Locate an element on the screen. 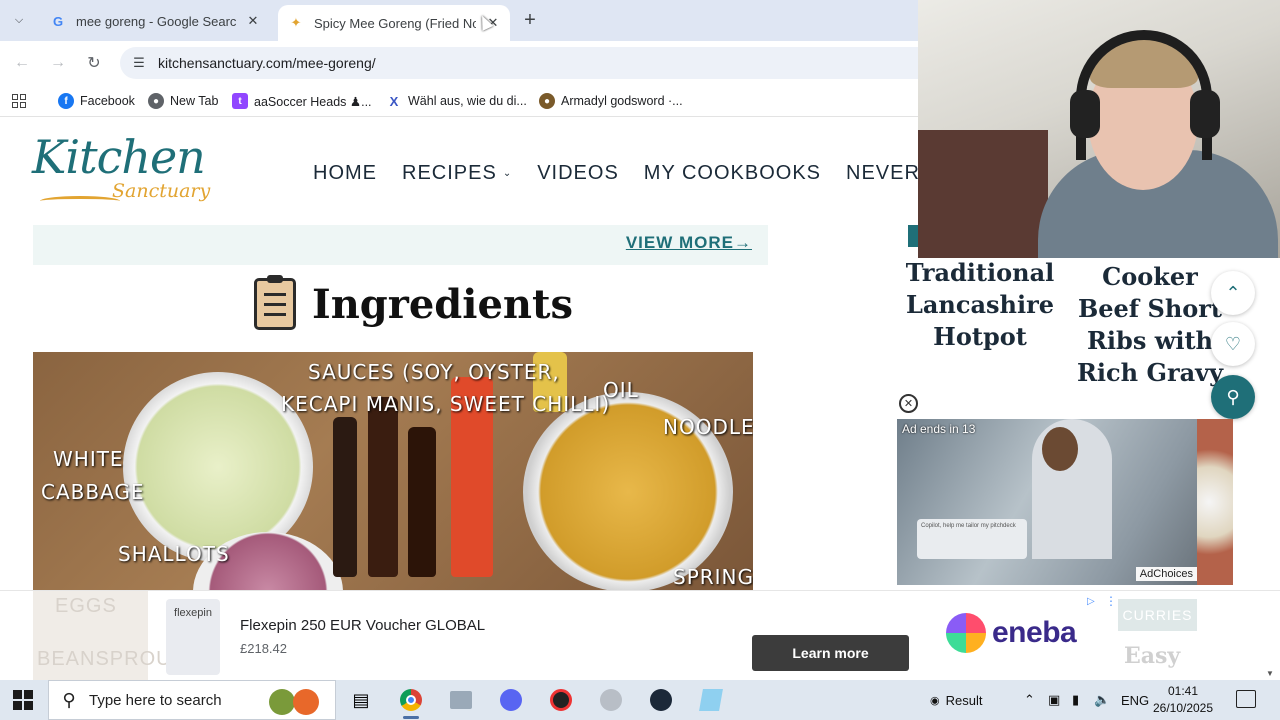 This screenshot has height=720, width=1280. obs-icon is located at coordinates (561, 700).